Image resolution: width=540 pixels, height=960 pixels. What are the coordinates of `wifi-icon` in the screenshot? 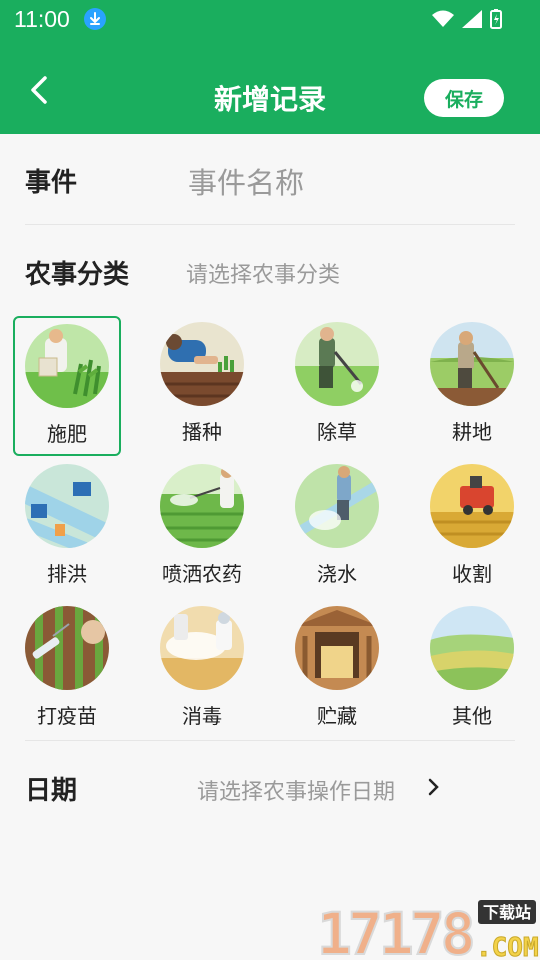 It's located at (443, 18).